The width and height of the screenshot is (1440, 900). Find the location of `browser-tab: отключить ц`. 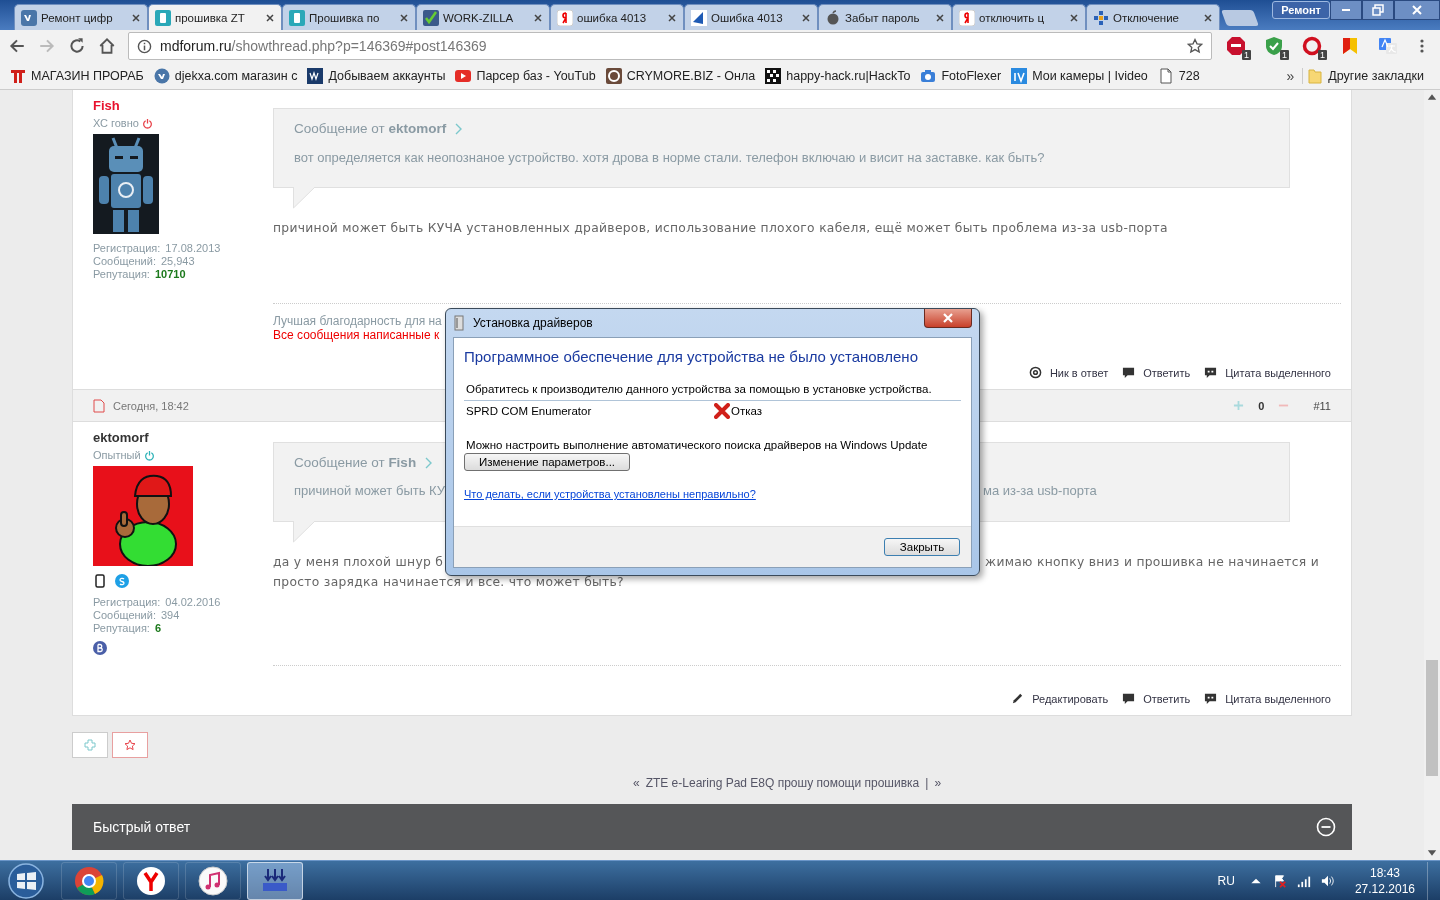

browser-tab: отключить ц is located at coordinates (1019, 17).